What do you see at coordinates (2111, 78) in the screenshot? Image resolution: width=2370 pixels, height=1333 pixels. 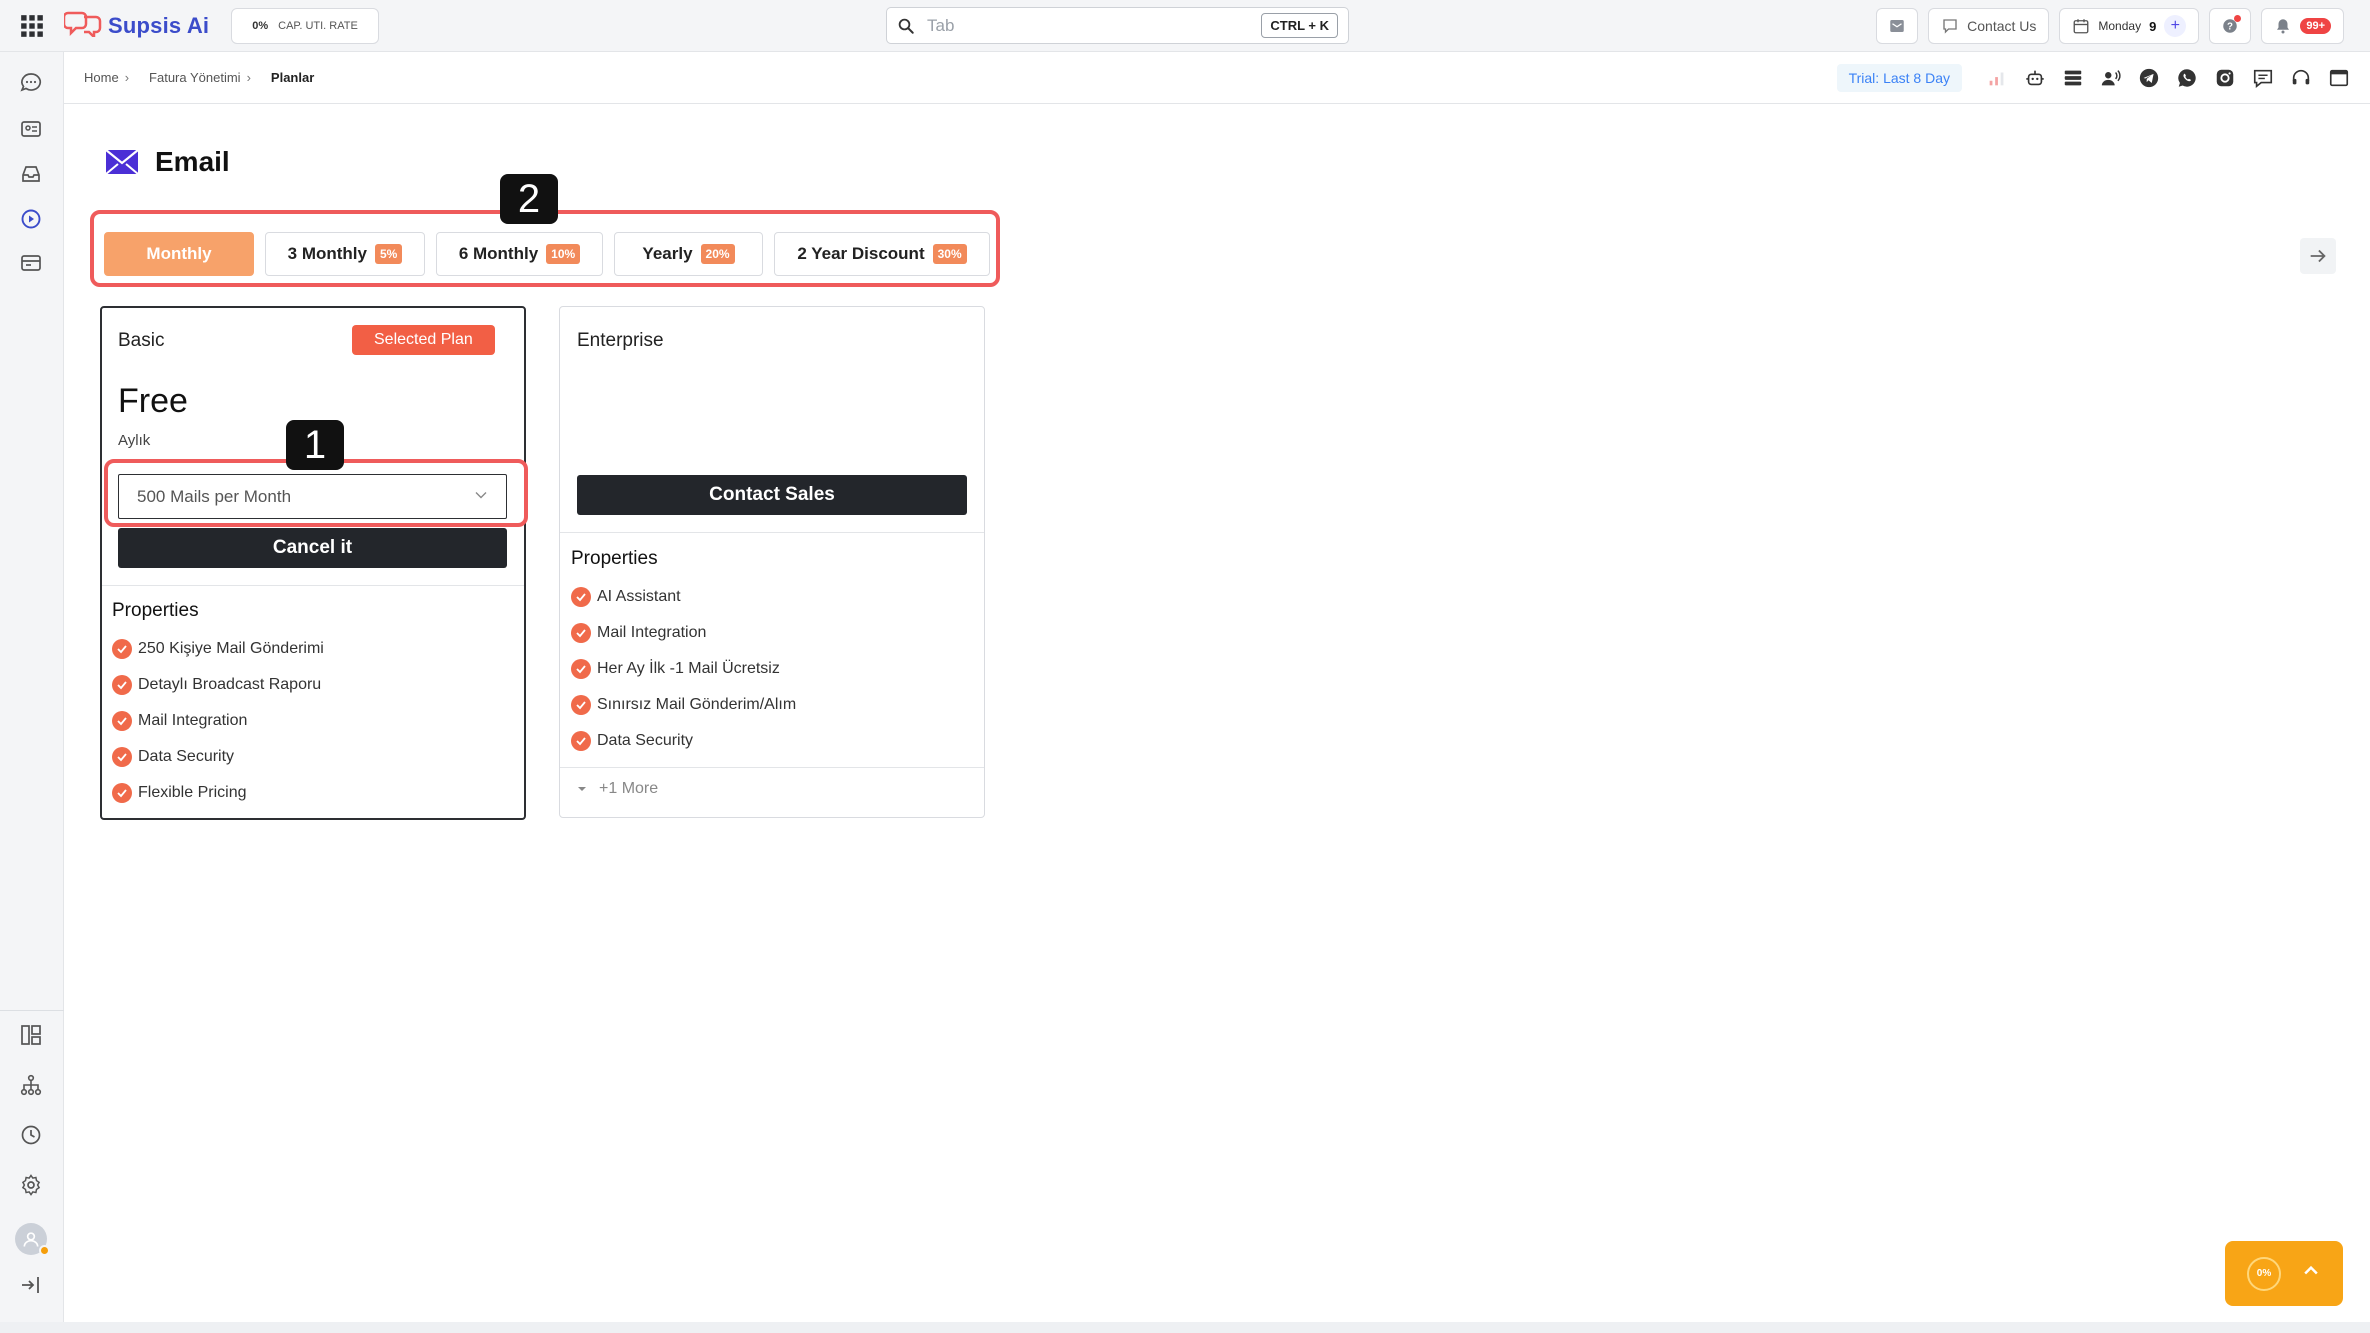 I see `users-voice-icon` at bounding box center [2111, 78].